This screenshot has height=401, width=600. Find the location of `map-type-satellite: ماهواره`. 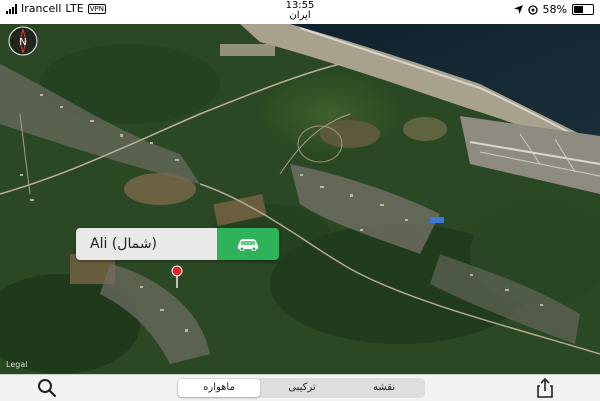

map-type-satellite: ماهواره is located at coordinates (219, 388).